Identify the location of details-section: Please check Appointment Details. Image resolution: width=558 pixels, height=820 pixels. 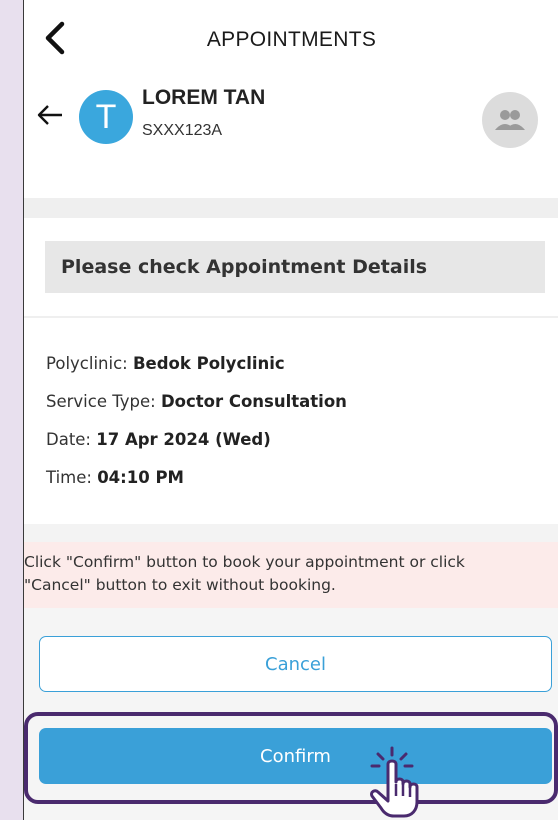
(291, 267).